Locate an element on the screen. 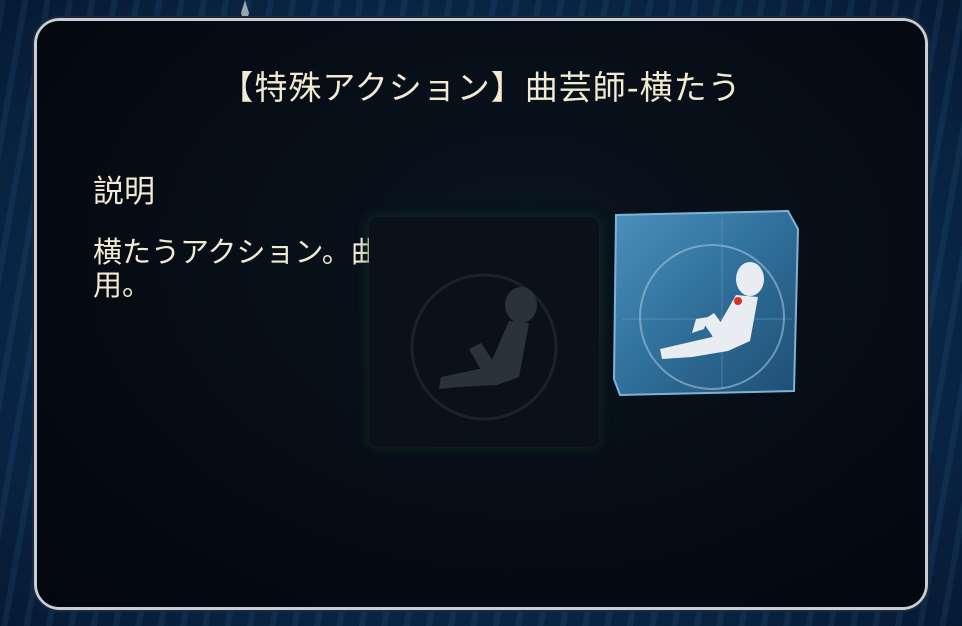 This screenshot has width=962, height=626. reclining-figure-shadow-icon is located at coordinates (484, 332).